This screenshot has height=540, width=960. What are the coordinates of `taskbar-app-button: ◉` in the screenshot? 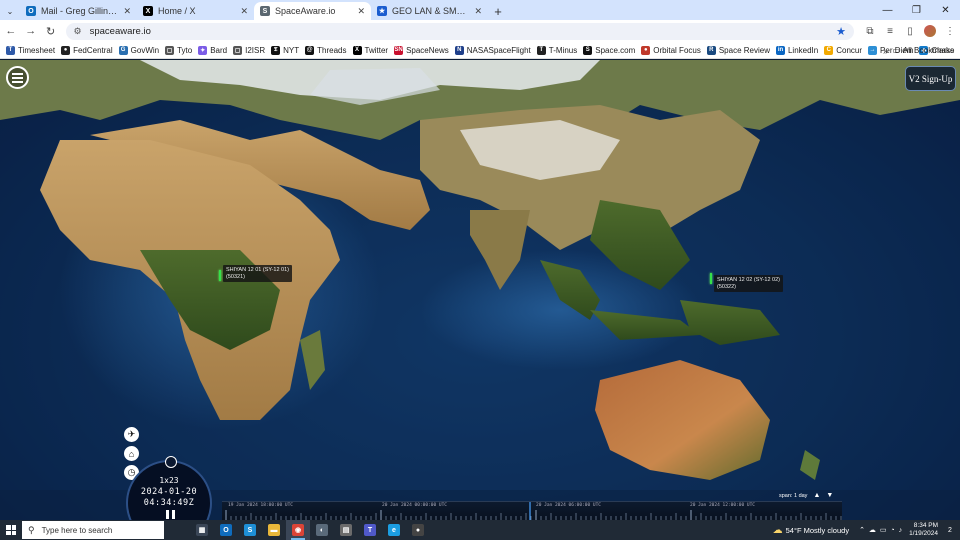 It's located at (298, 530).